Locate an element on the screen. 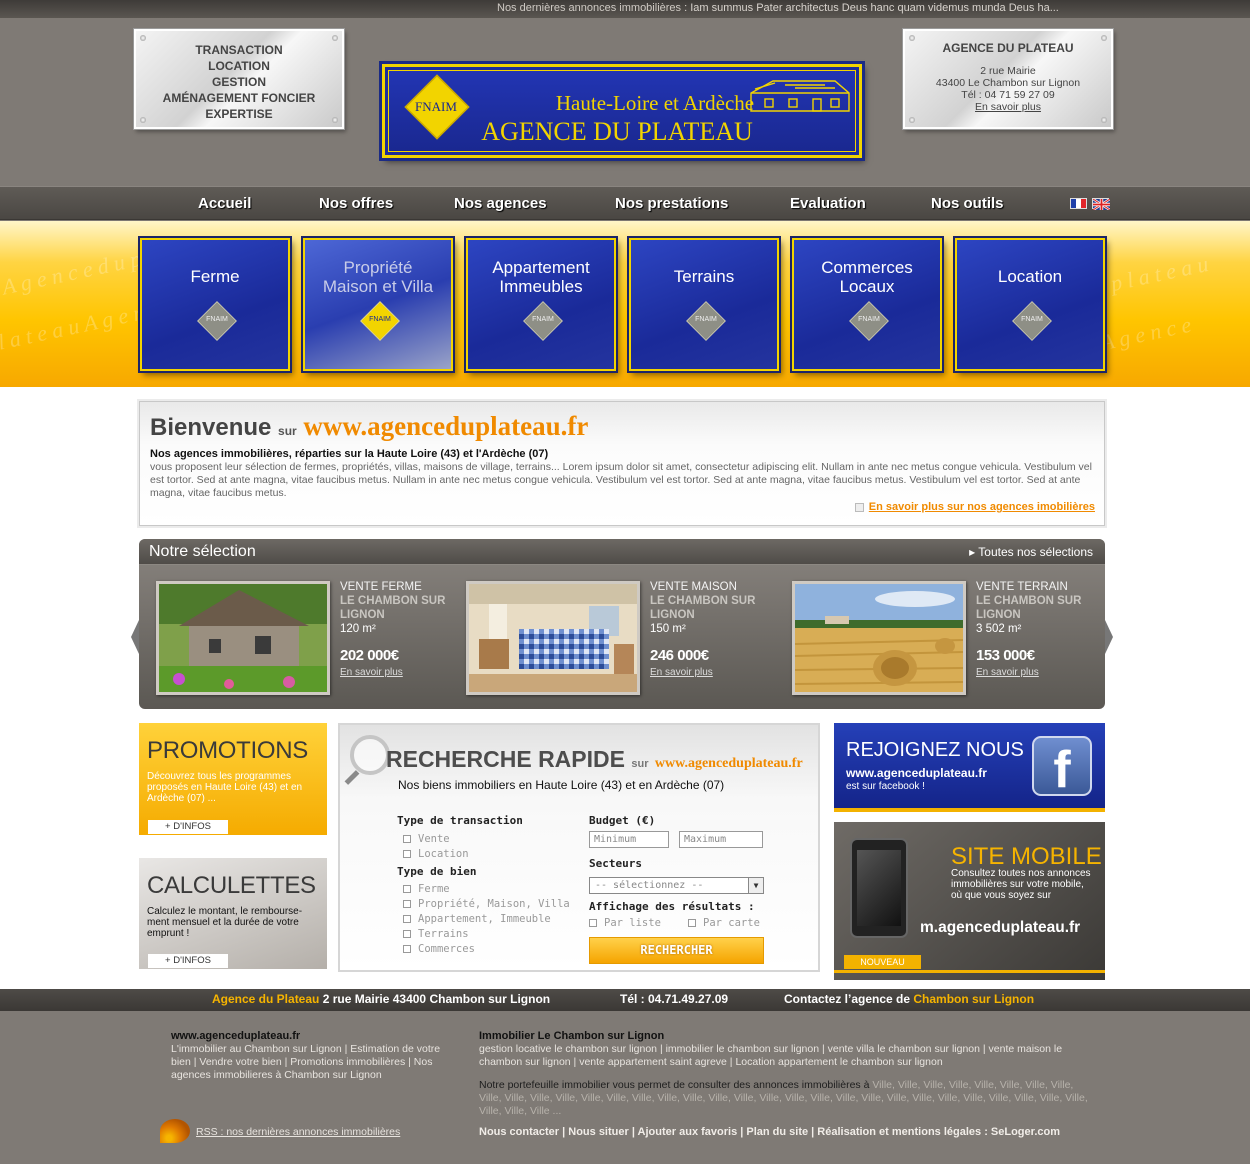 The image size is (1250, 1164). footer-site-title: www.agenceduplateau.fr is located at coordinates (236, 1036).